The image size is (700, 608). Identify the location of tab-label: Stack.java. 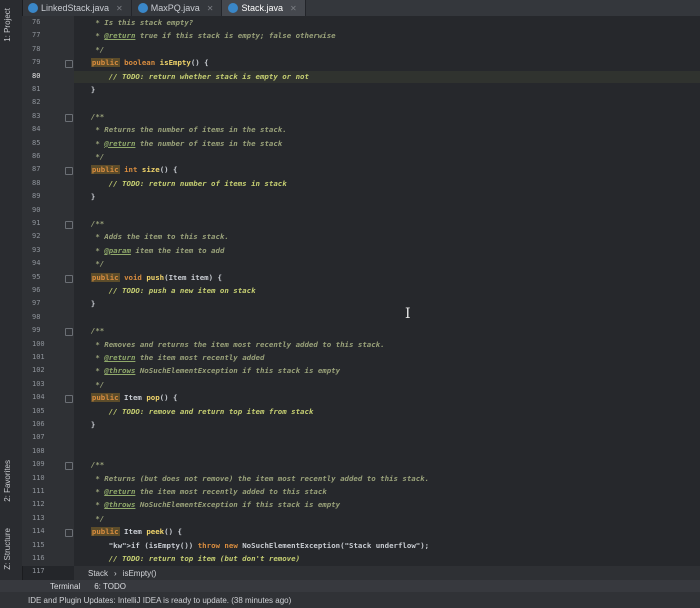
(262, 8).